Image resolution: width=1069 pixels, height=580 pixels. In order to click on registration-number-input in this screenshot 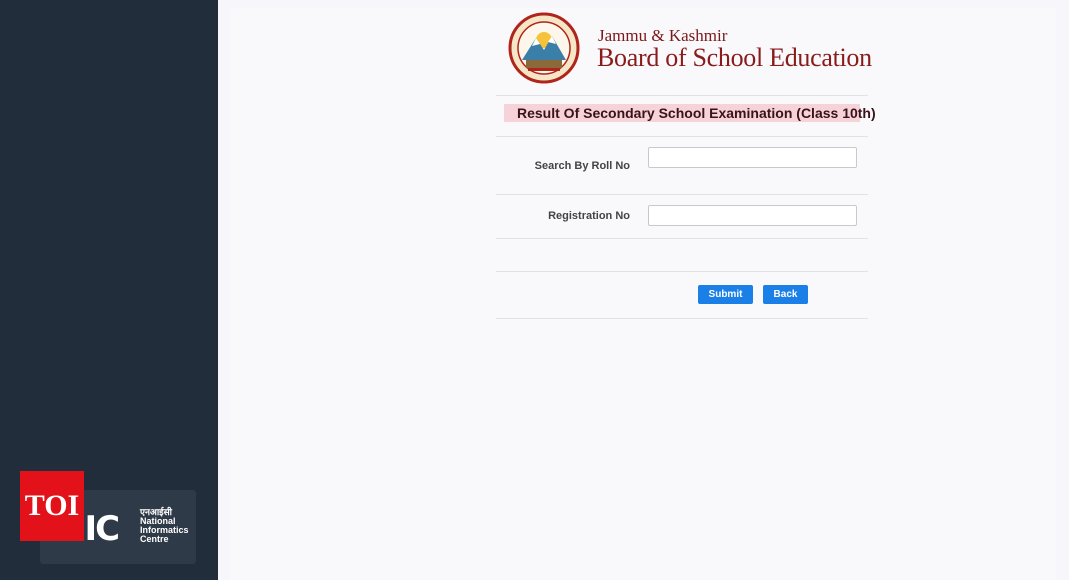, I will do `click(752, 215)`.